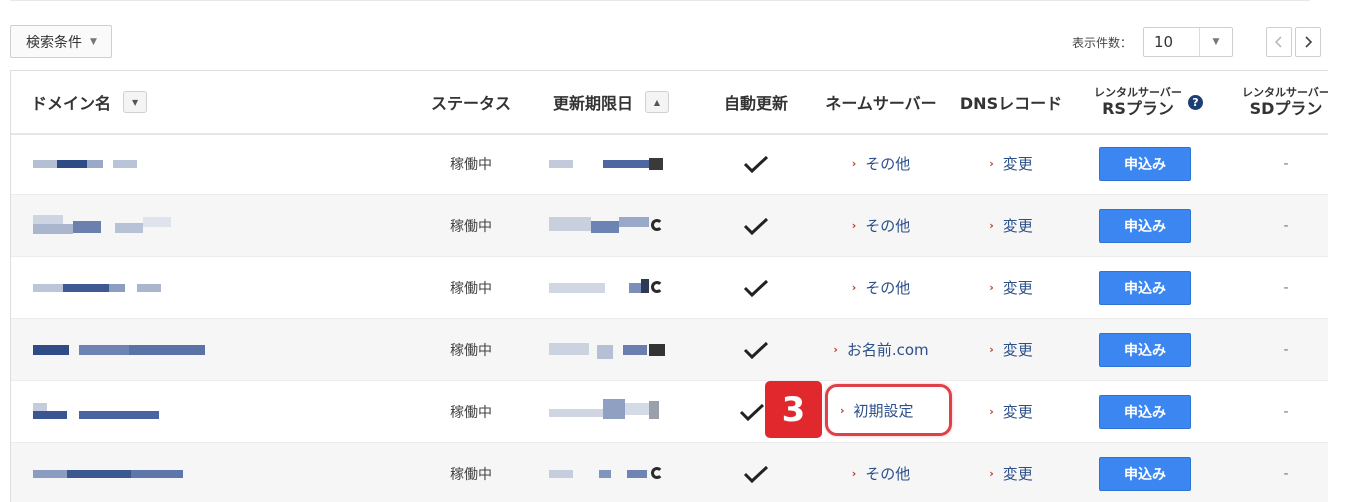 This screenshot has width=1350, height=502. I want to click on search-conditions-dropdown: 検索条件 ▼, so click(61, 41).